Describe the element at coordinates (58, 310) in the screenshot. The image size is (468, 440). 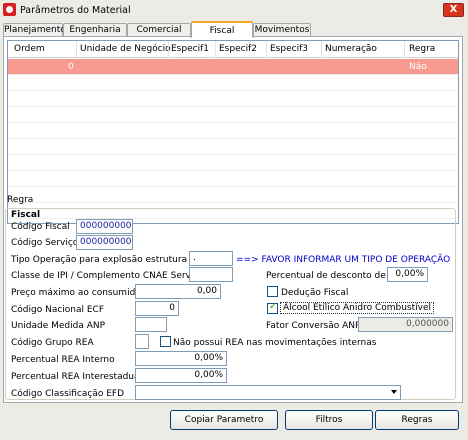
I see `codigo-ecf-label: Código Nacional ECF` at that location.